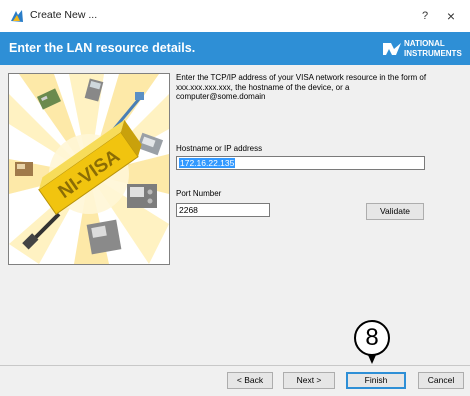  Describe the element at coordinates (142, 196) in the screenshot. I see `instrument-right` at that location.